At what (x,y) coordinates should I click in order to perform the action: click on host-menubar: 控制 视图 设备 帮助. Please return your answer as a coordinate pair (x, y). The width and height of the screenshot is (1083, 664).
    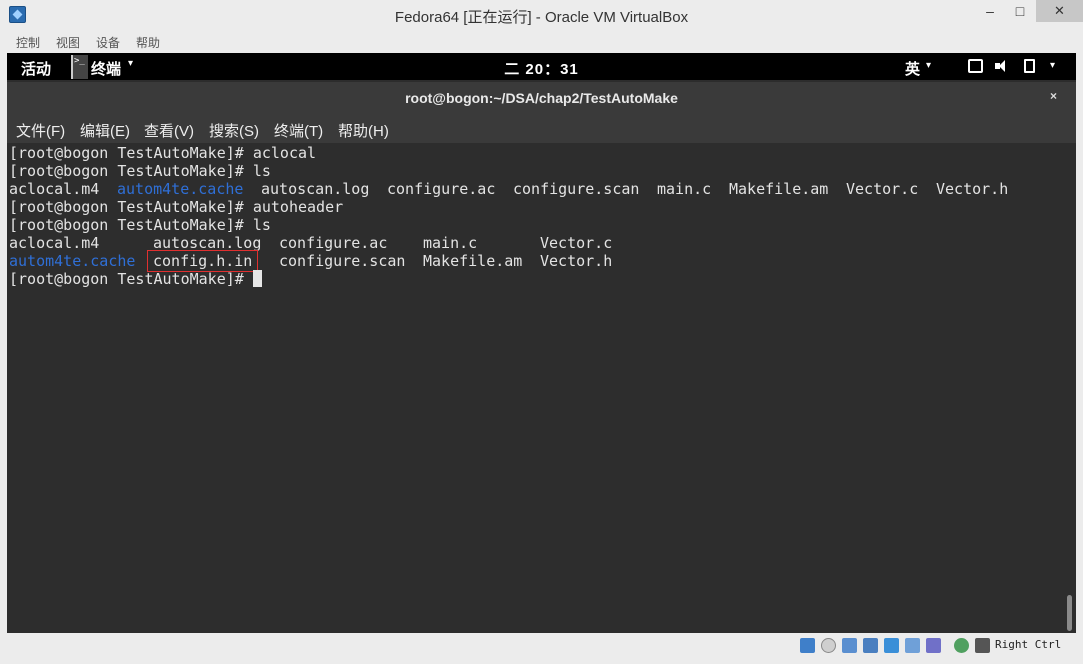
    Looking at the image, I should click on (541, 41).